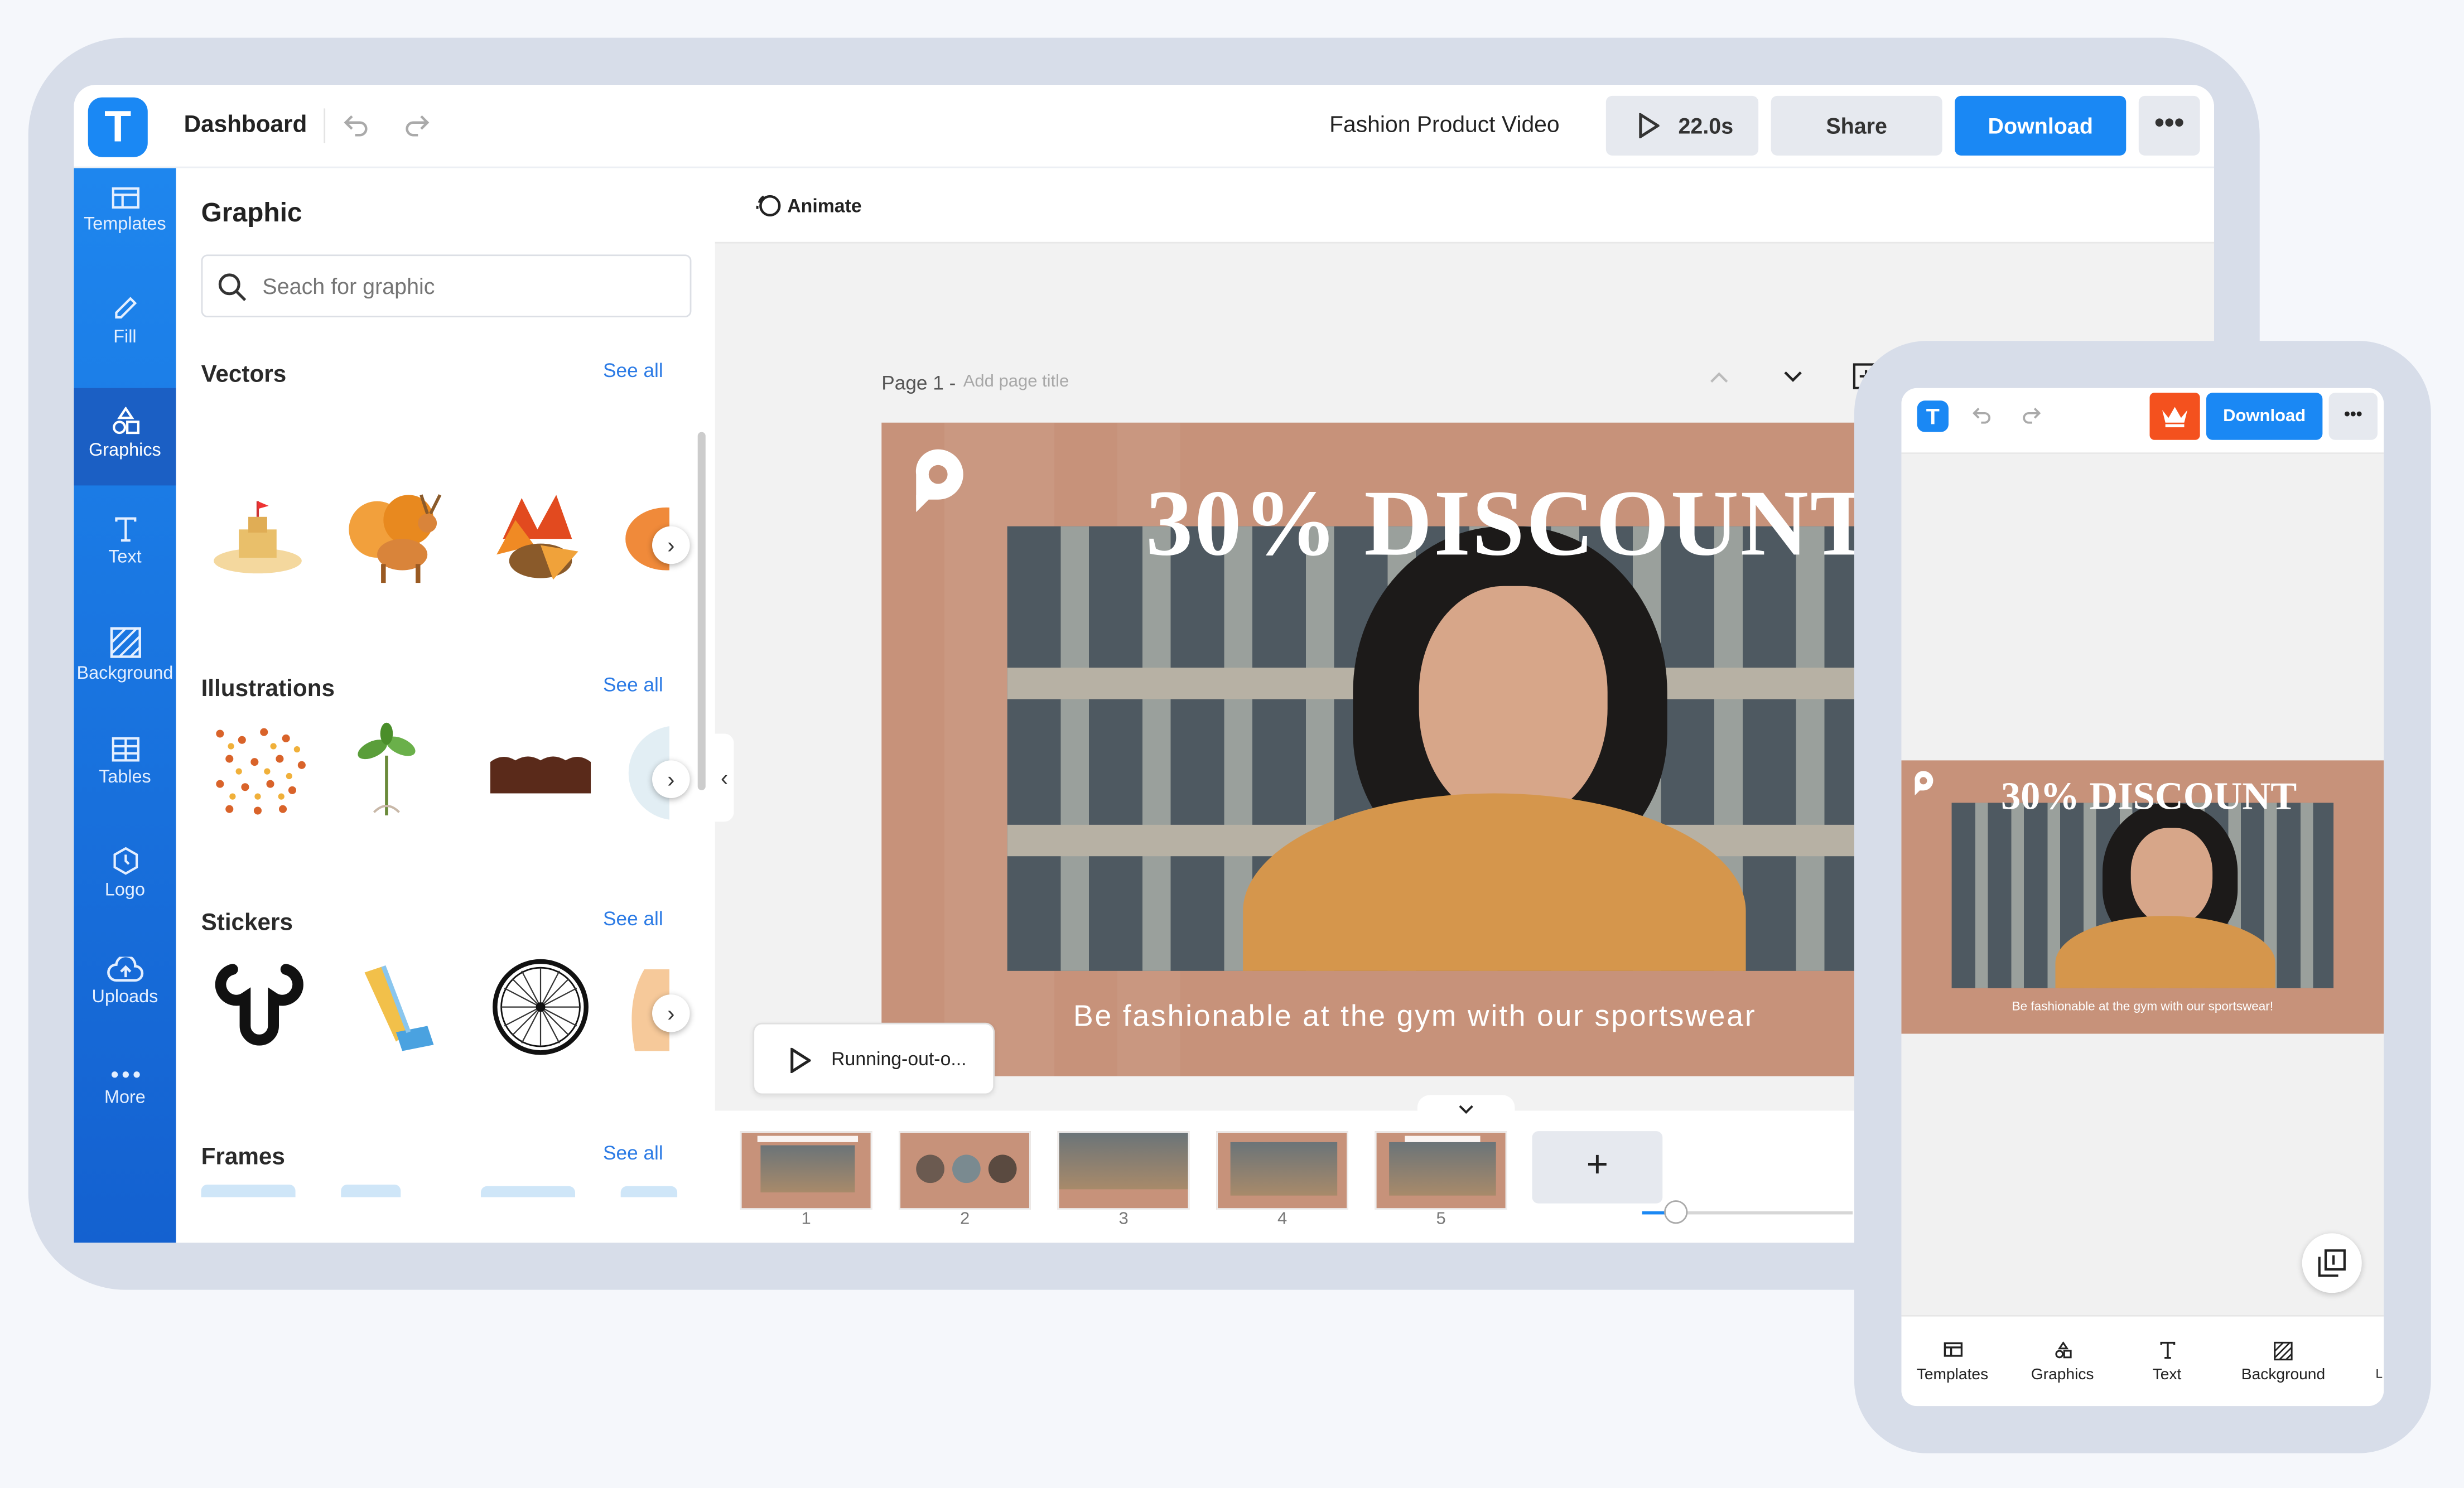  I want to click on project-title: Fashion Product Video, so click(1444, 126).